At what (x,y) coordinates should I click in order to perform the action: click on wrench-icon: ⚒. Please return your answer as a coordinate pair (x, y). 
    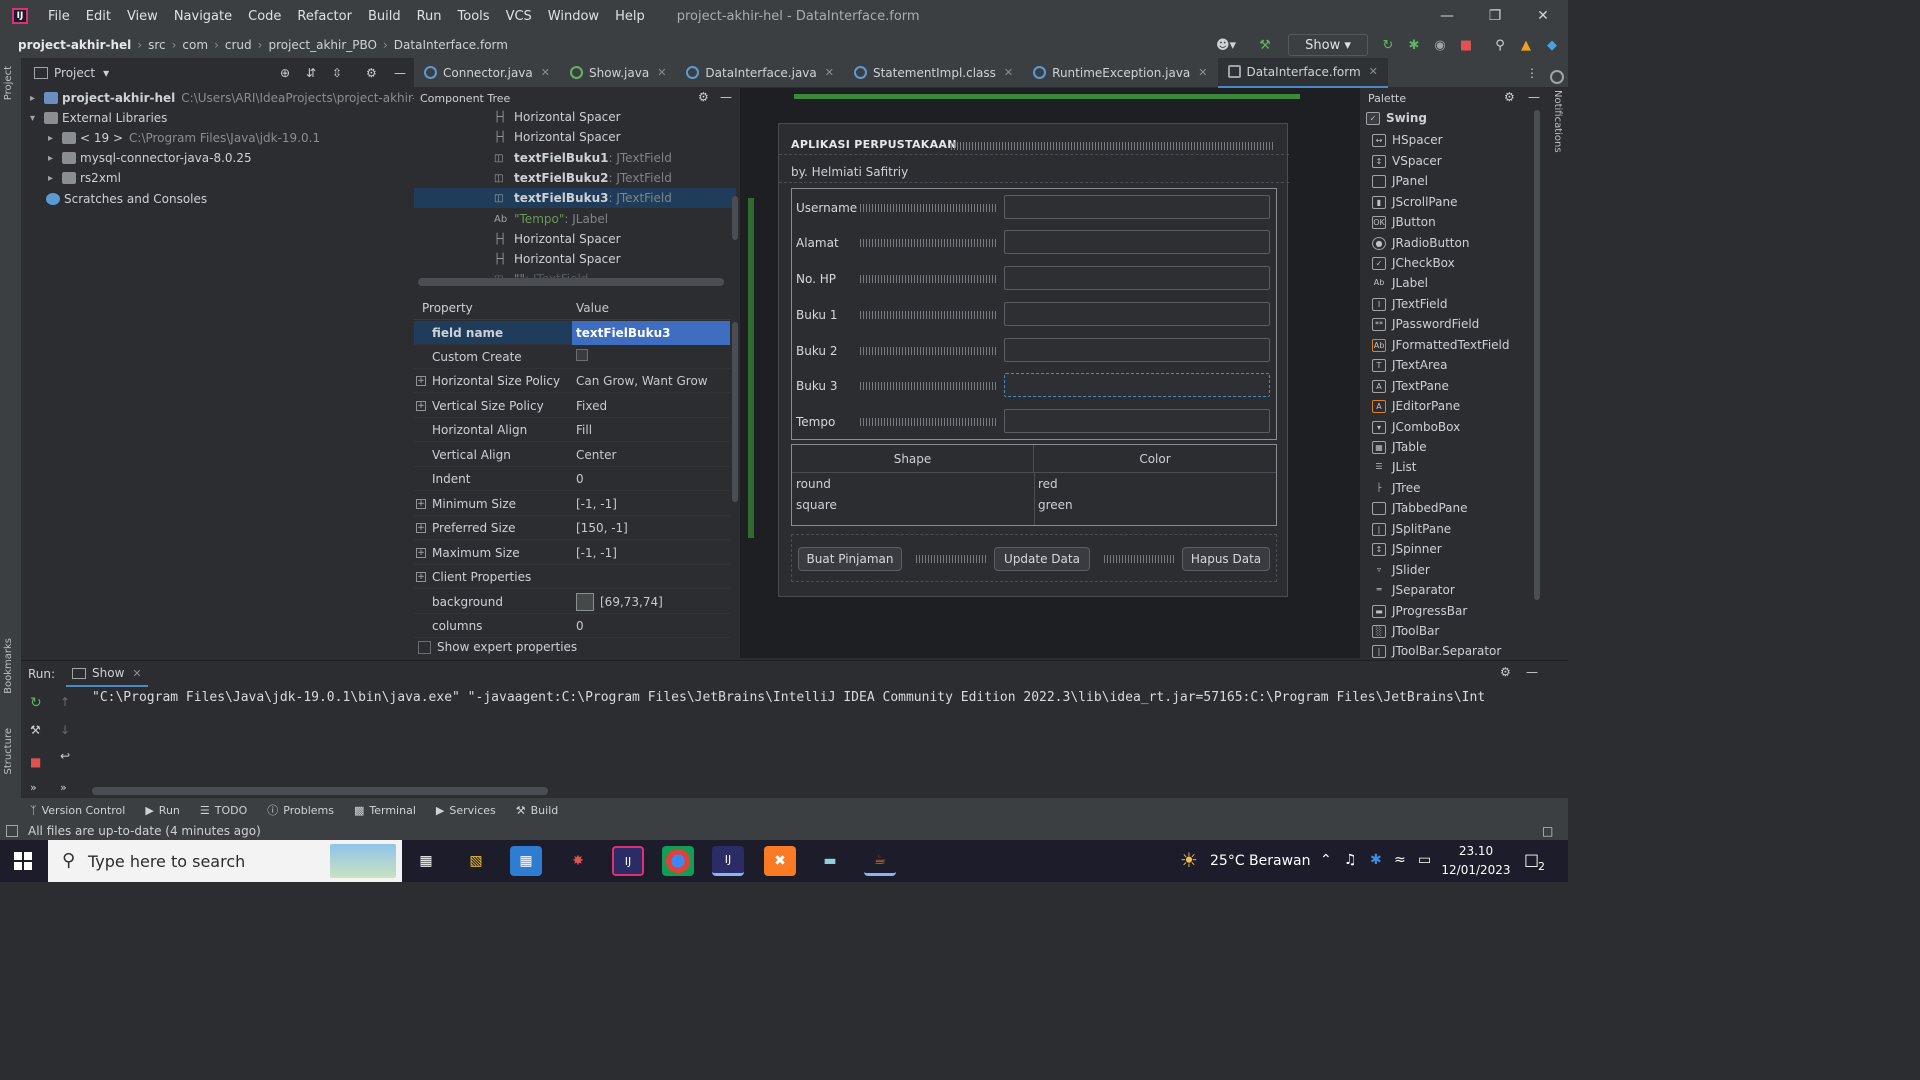
    Looking at the image, I should click on (35, 730).